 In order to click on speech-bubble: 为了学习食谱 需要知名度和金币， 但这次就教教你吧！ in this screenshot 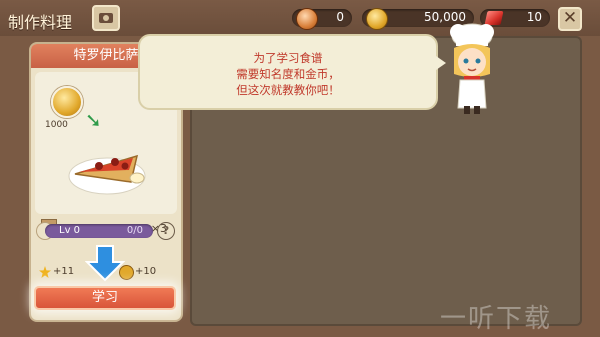, I will do `click(292, 72)`.